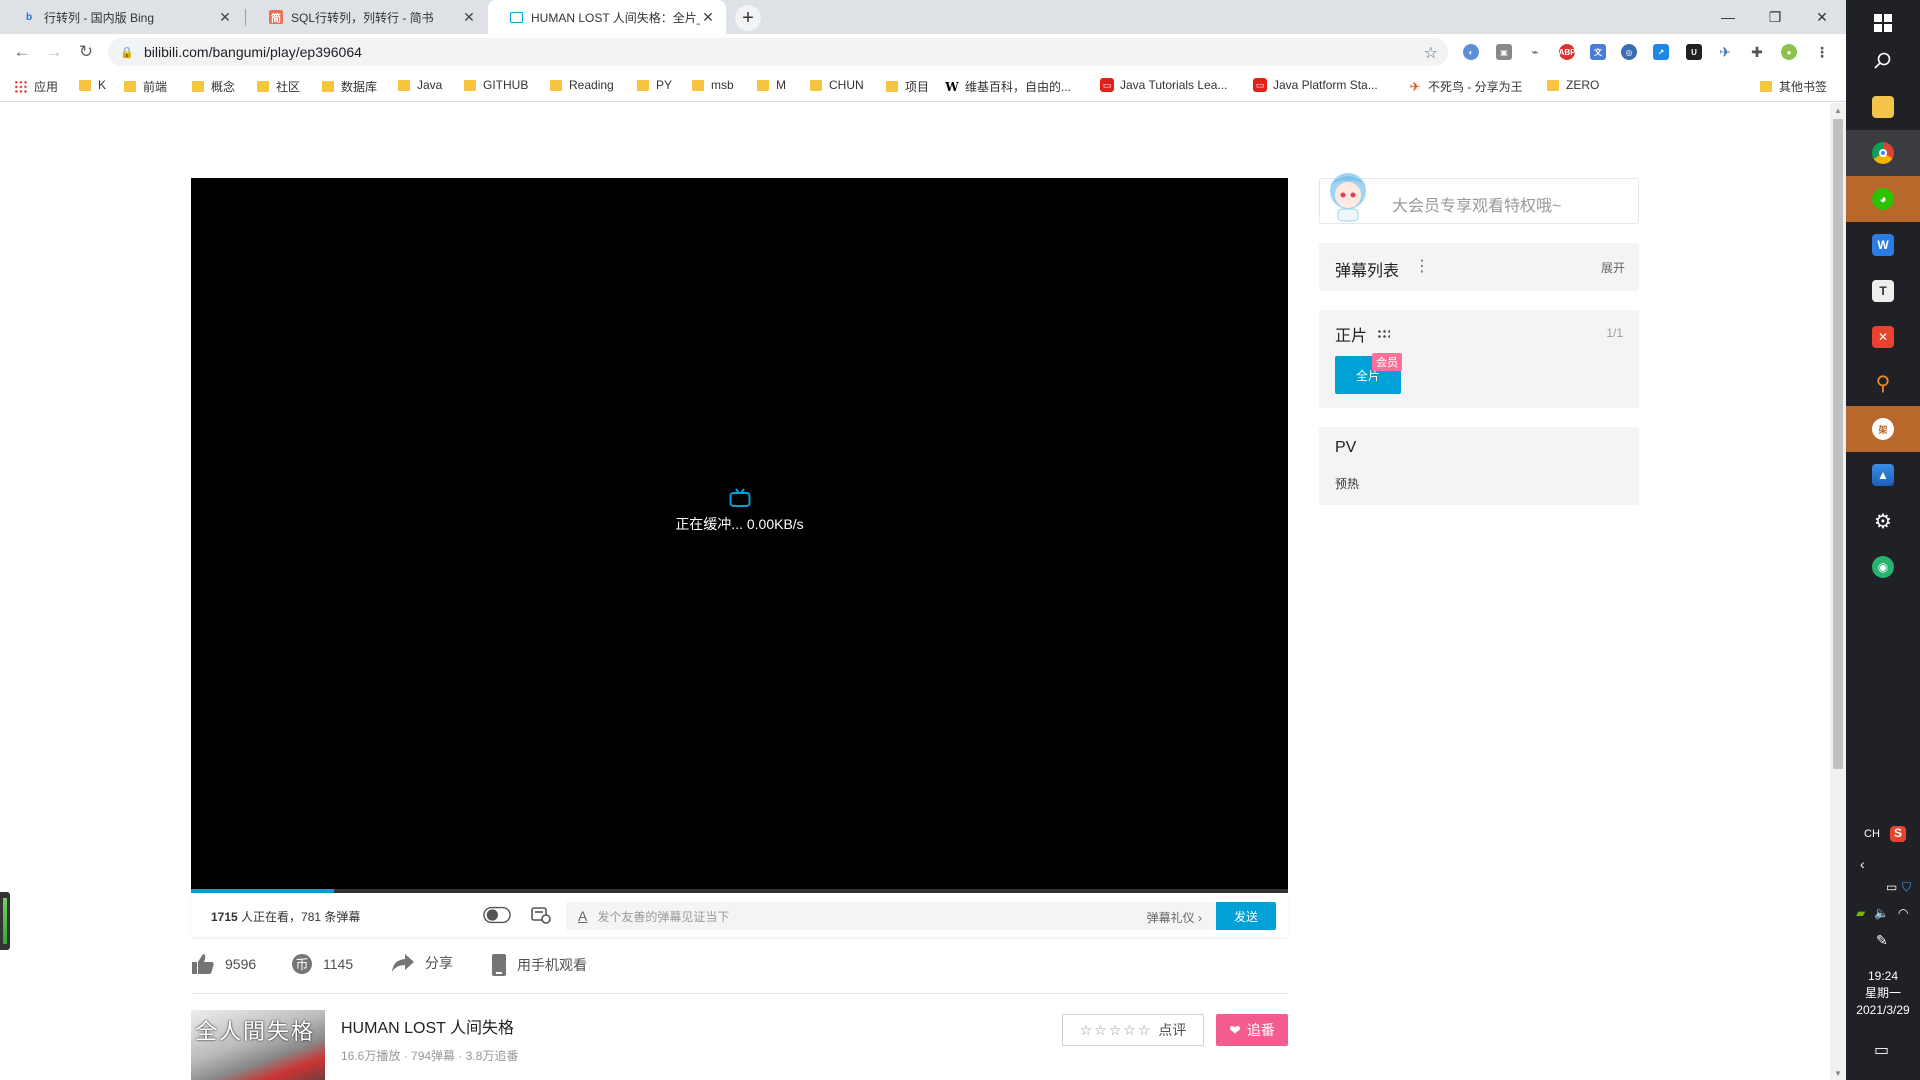 The height and width of the screenshot is (1080, 1920). Describe the element at coordinates (1883, 61) in the screenshot. I see `search-button` at that location.